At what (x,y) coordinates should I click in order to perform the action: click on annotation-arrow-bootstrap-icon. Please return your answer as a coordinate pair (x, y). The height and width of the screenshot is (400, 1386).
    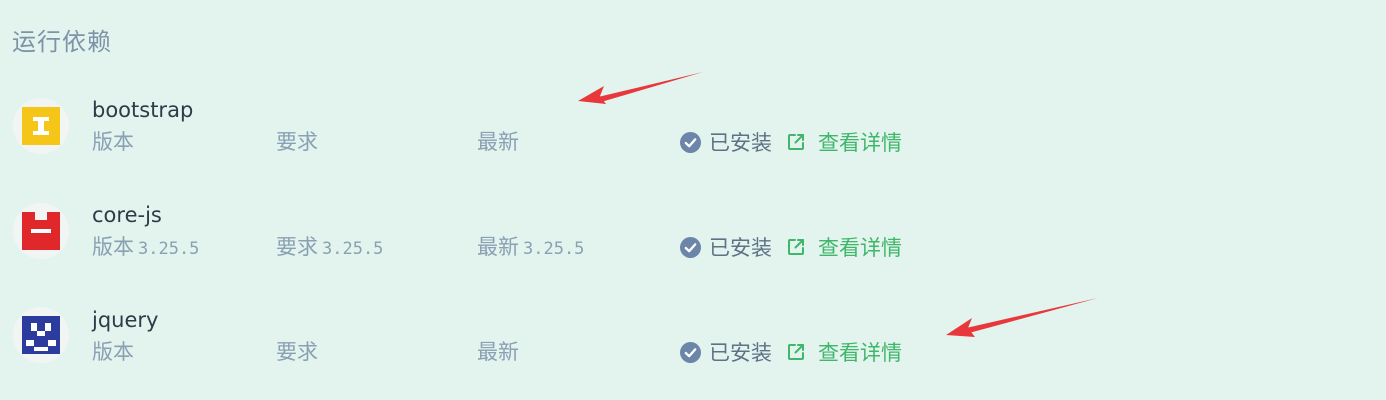
    Looking at the image, I should click on (640, 88).